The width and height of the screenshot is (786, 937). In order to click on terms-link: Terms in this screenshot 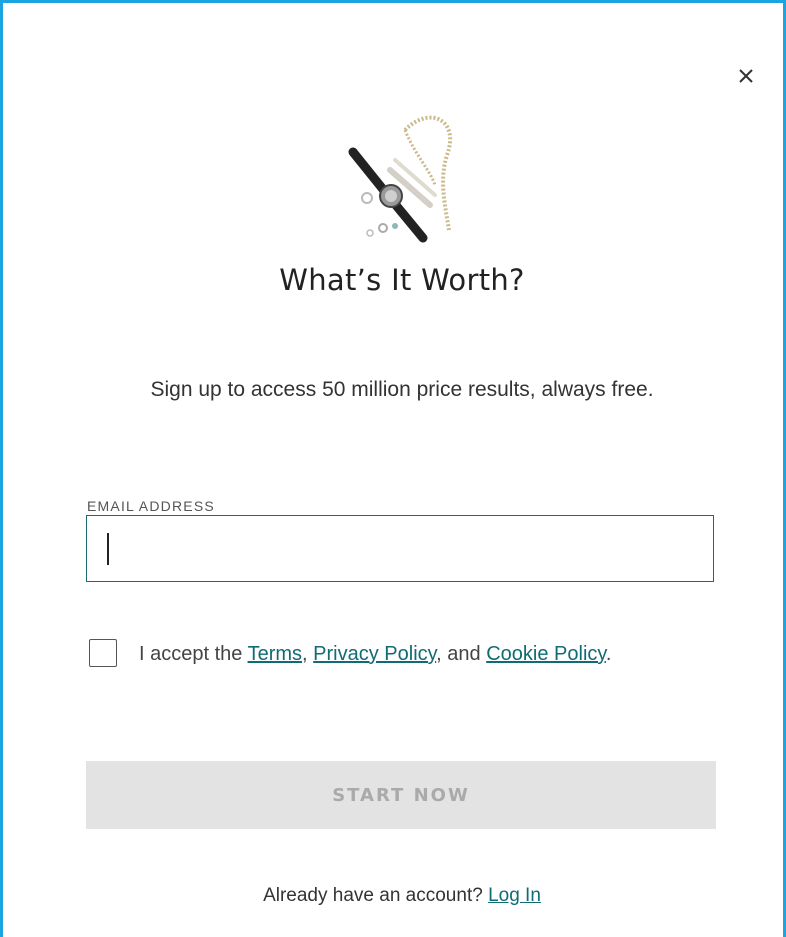, I will do `click(275, 654)`.